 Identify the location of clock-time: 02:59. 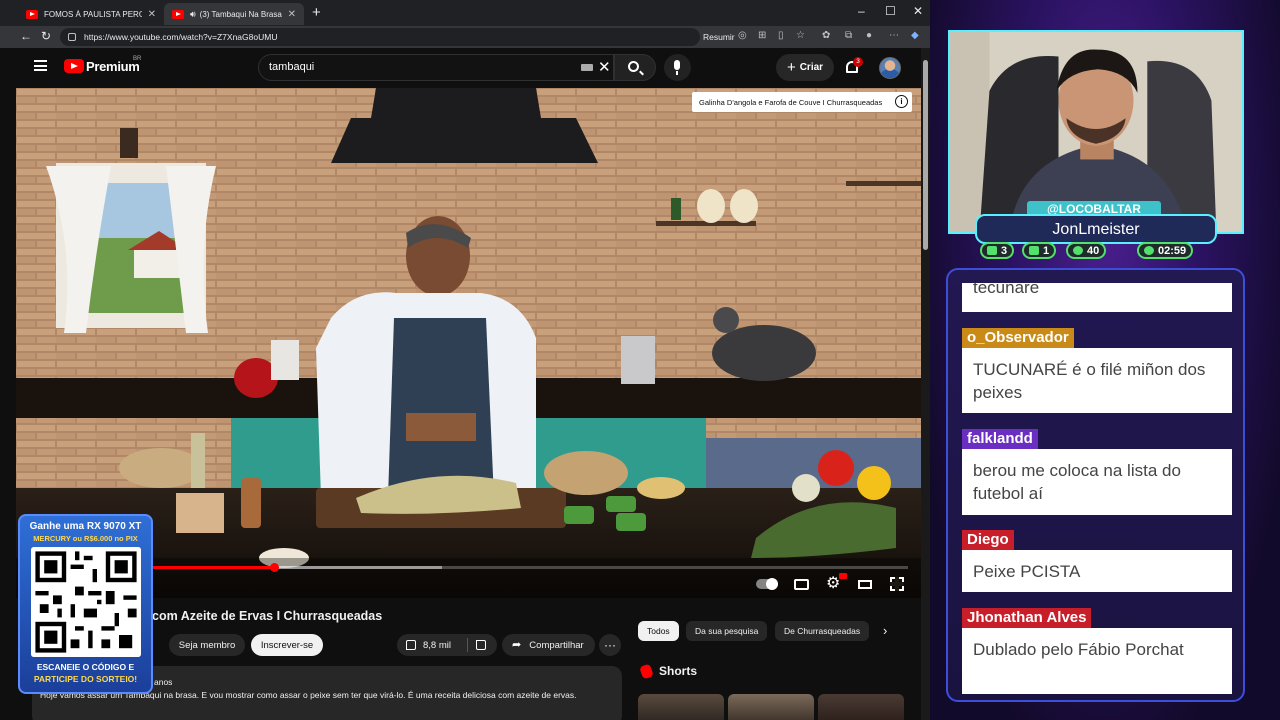
(1172, 250).